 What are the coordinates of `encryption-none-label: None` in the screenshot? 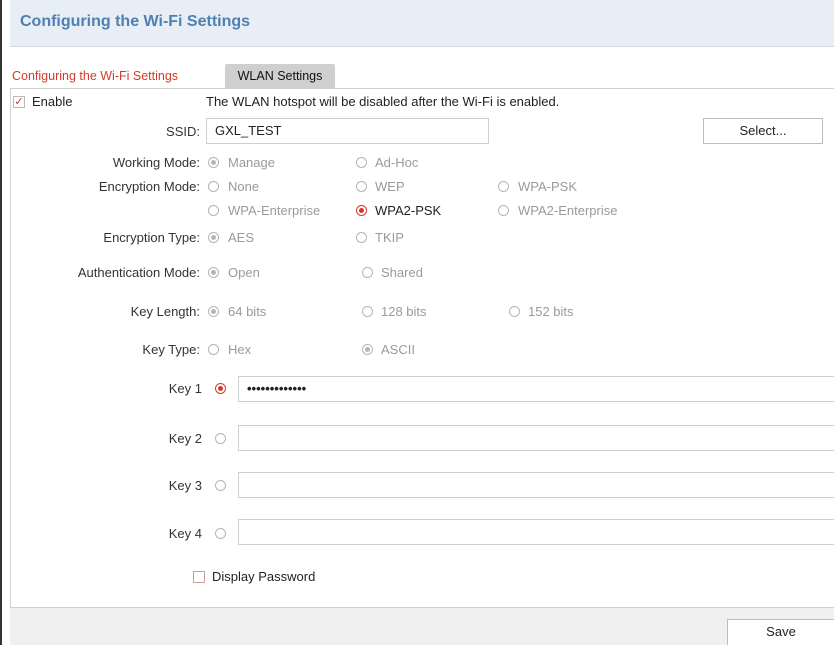 It's located at (244, 186).